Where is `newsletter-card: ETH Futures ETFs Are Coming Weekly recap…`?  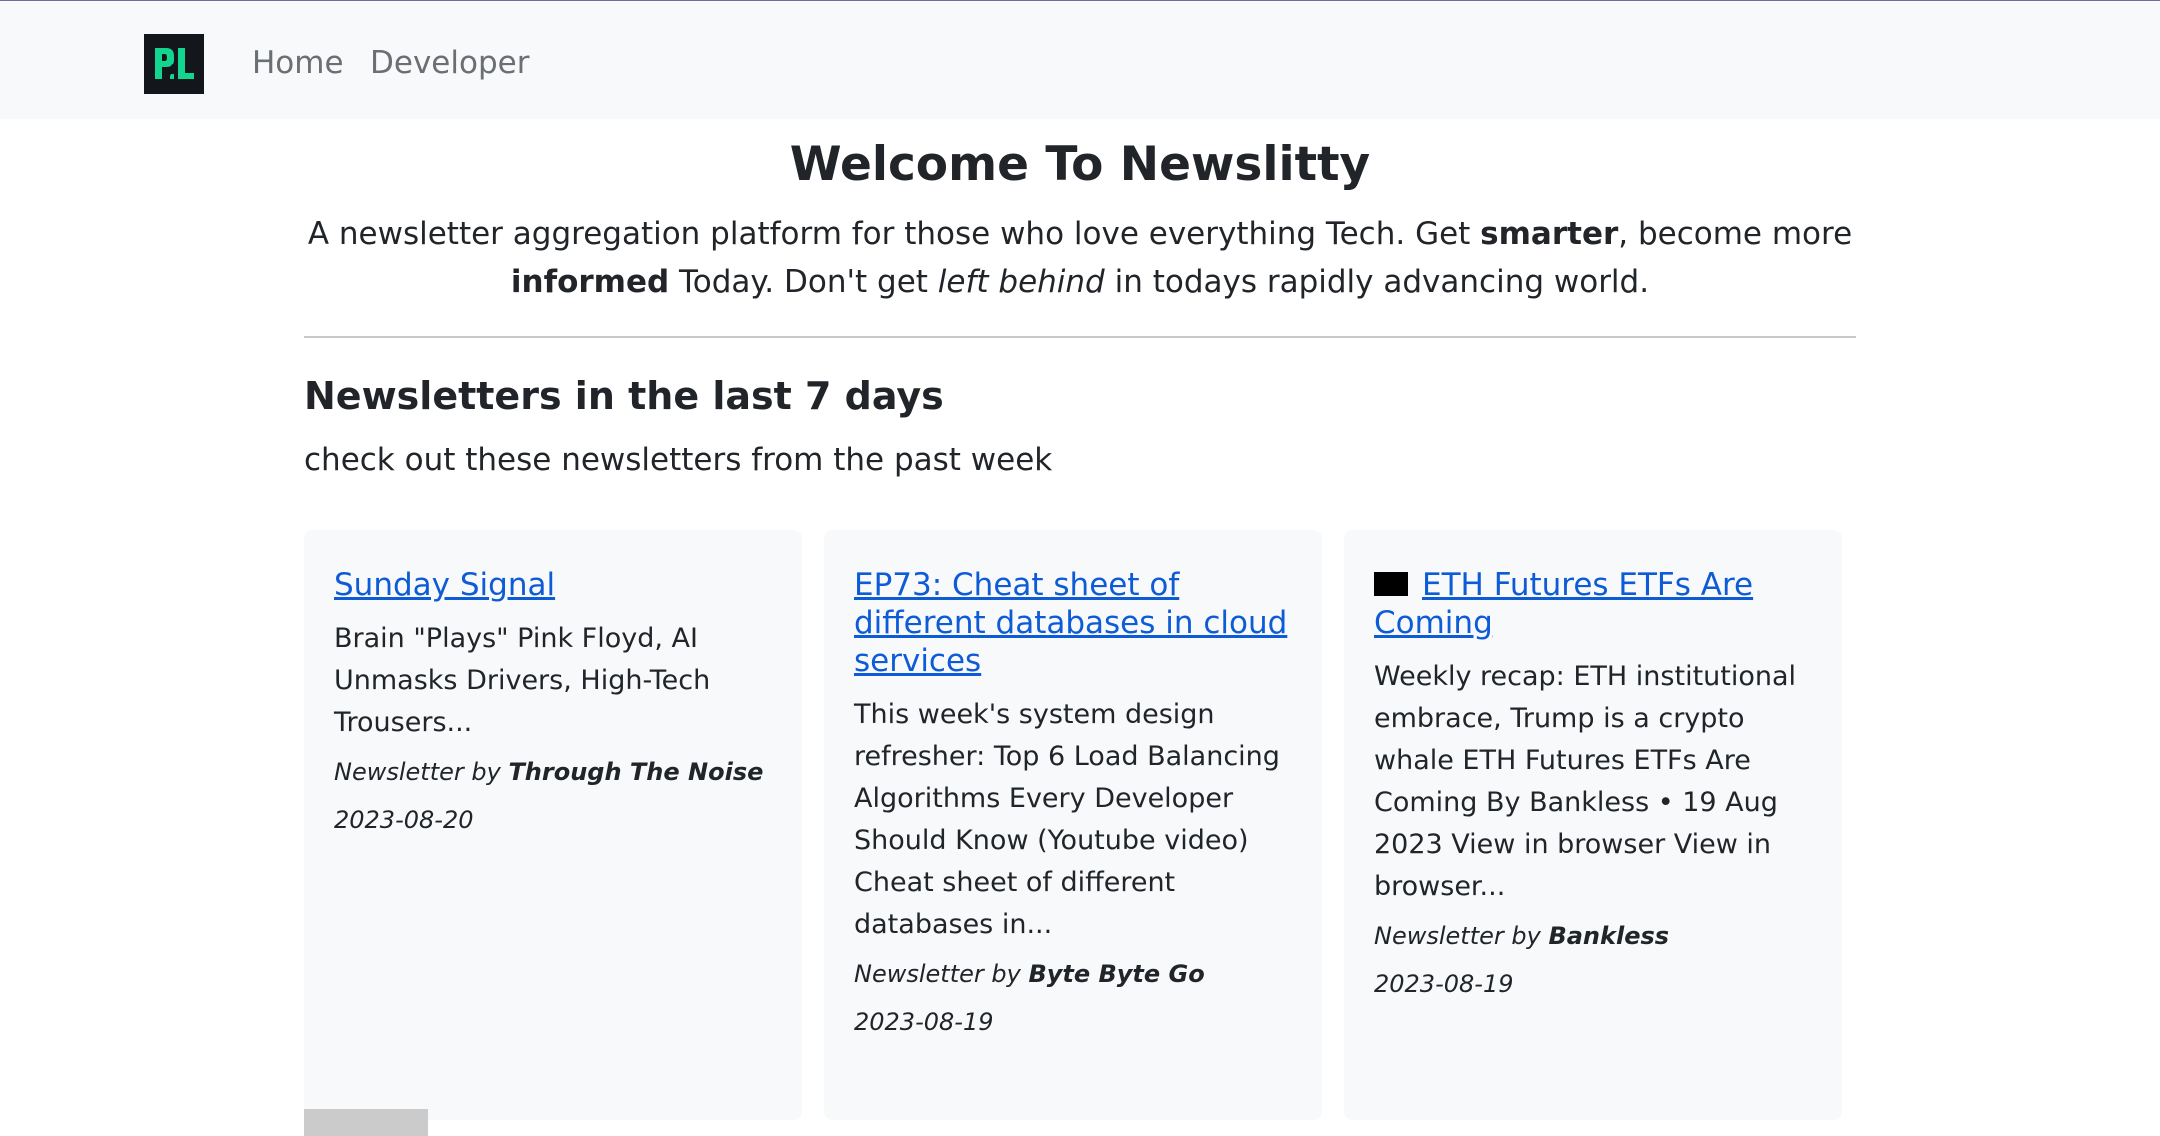 newsletter-card: ETH Futures ETFs Are Coming Weekly recap… is located at coordinates (1593, 825).